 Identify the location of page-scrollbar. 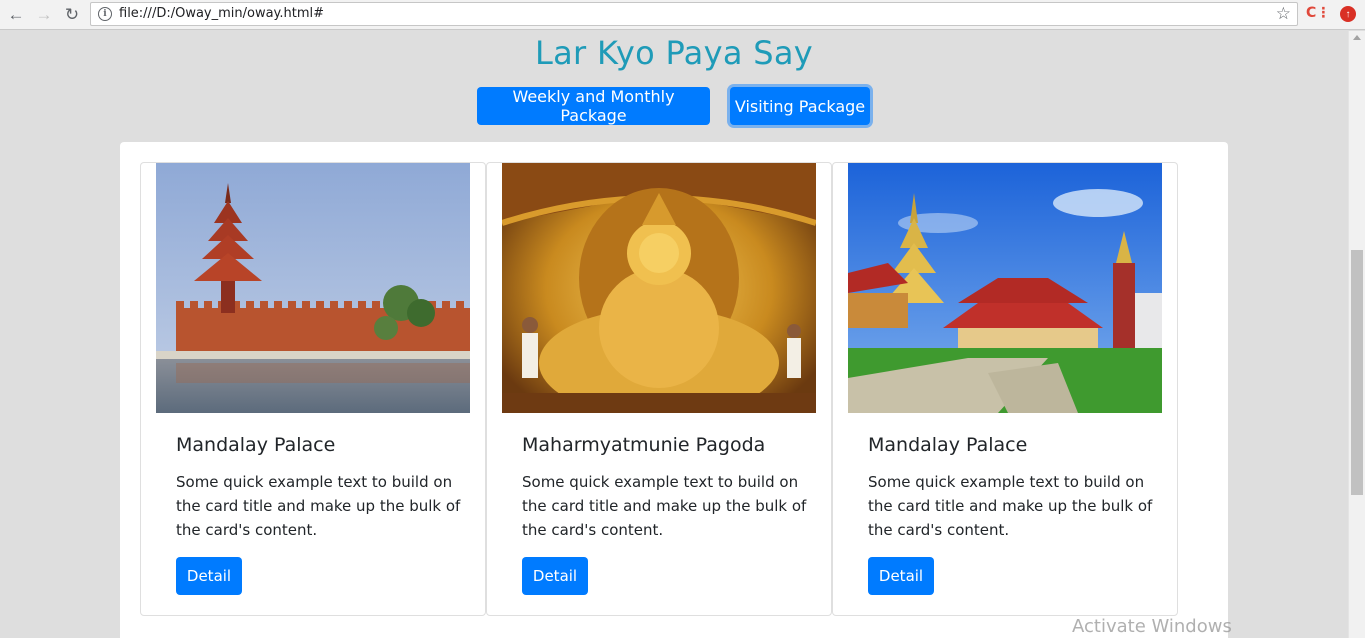
(1356, 334).